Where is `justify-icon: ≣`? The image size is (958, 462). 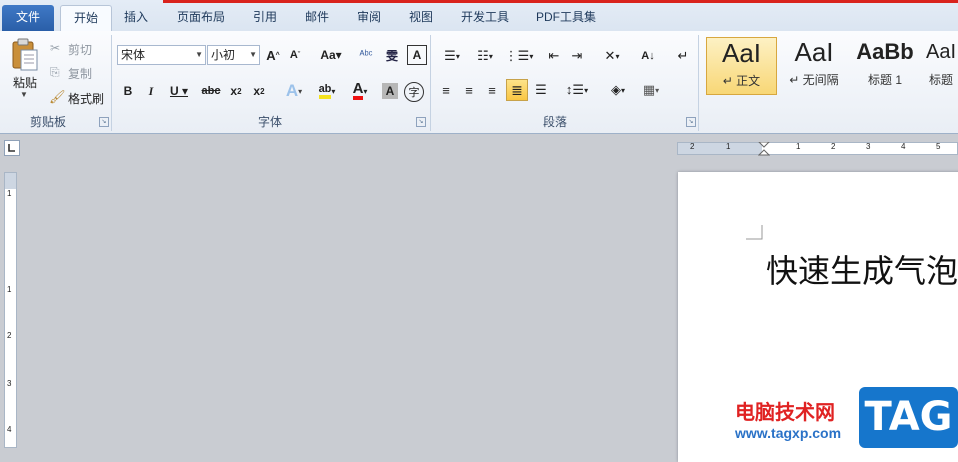
justify-icon: ≣ is located at coordinates (517, 90).